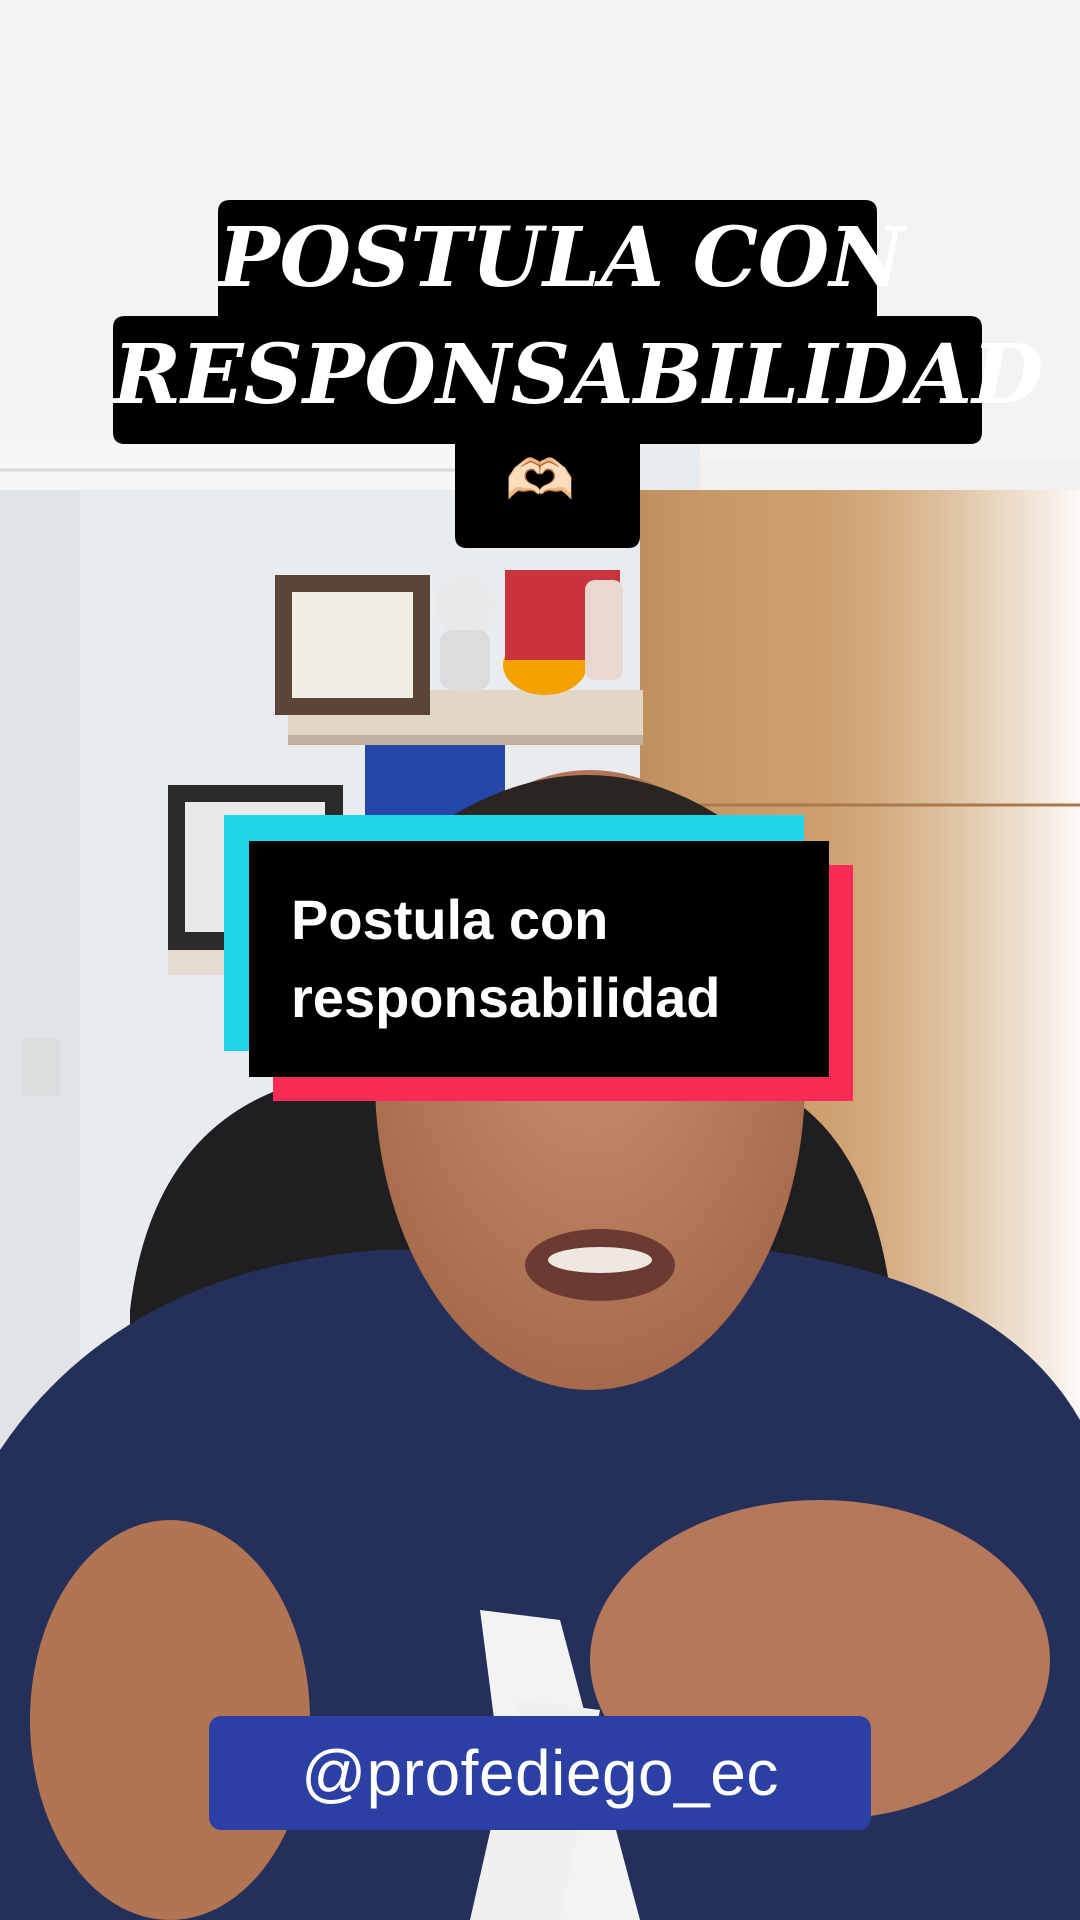 The width and height of the screenshot is (1080, 1920). I want to click on title-line-1: POSTULA CON, so click(561, 258).